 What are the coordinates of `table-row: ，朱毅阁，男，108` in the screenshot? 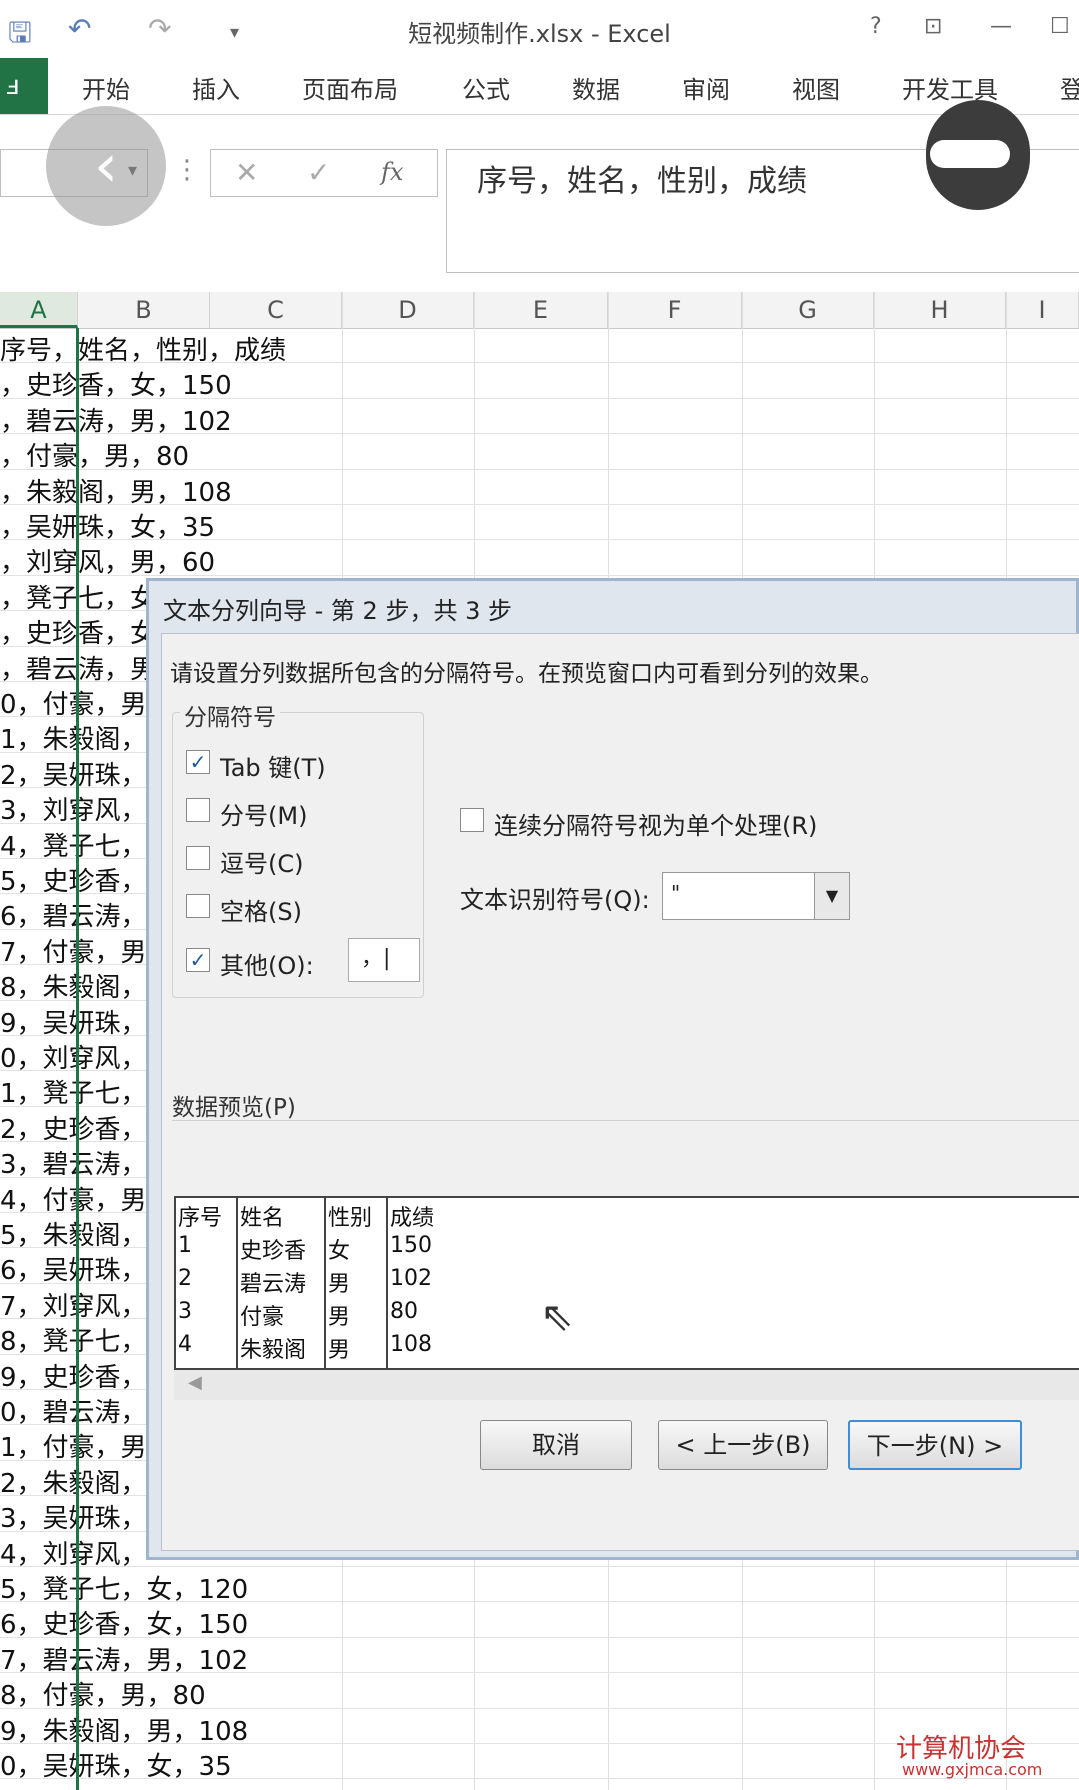 It's located at (539, 489).